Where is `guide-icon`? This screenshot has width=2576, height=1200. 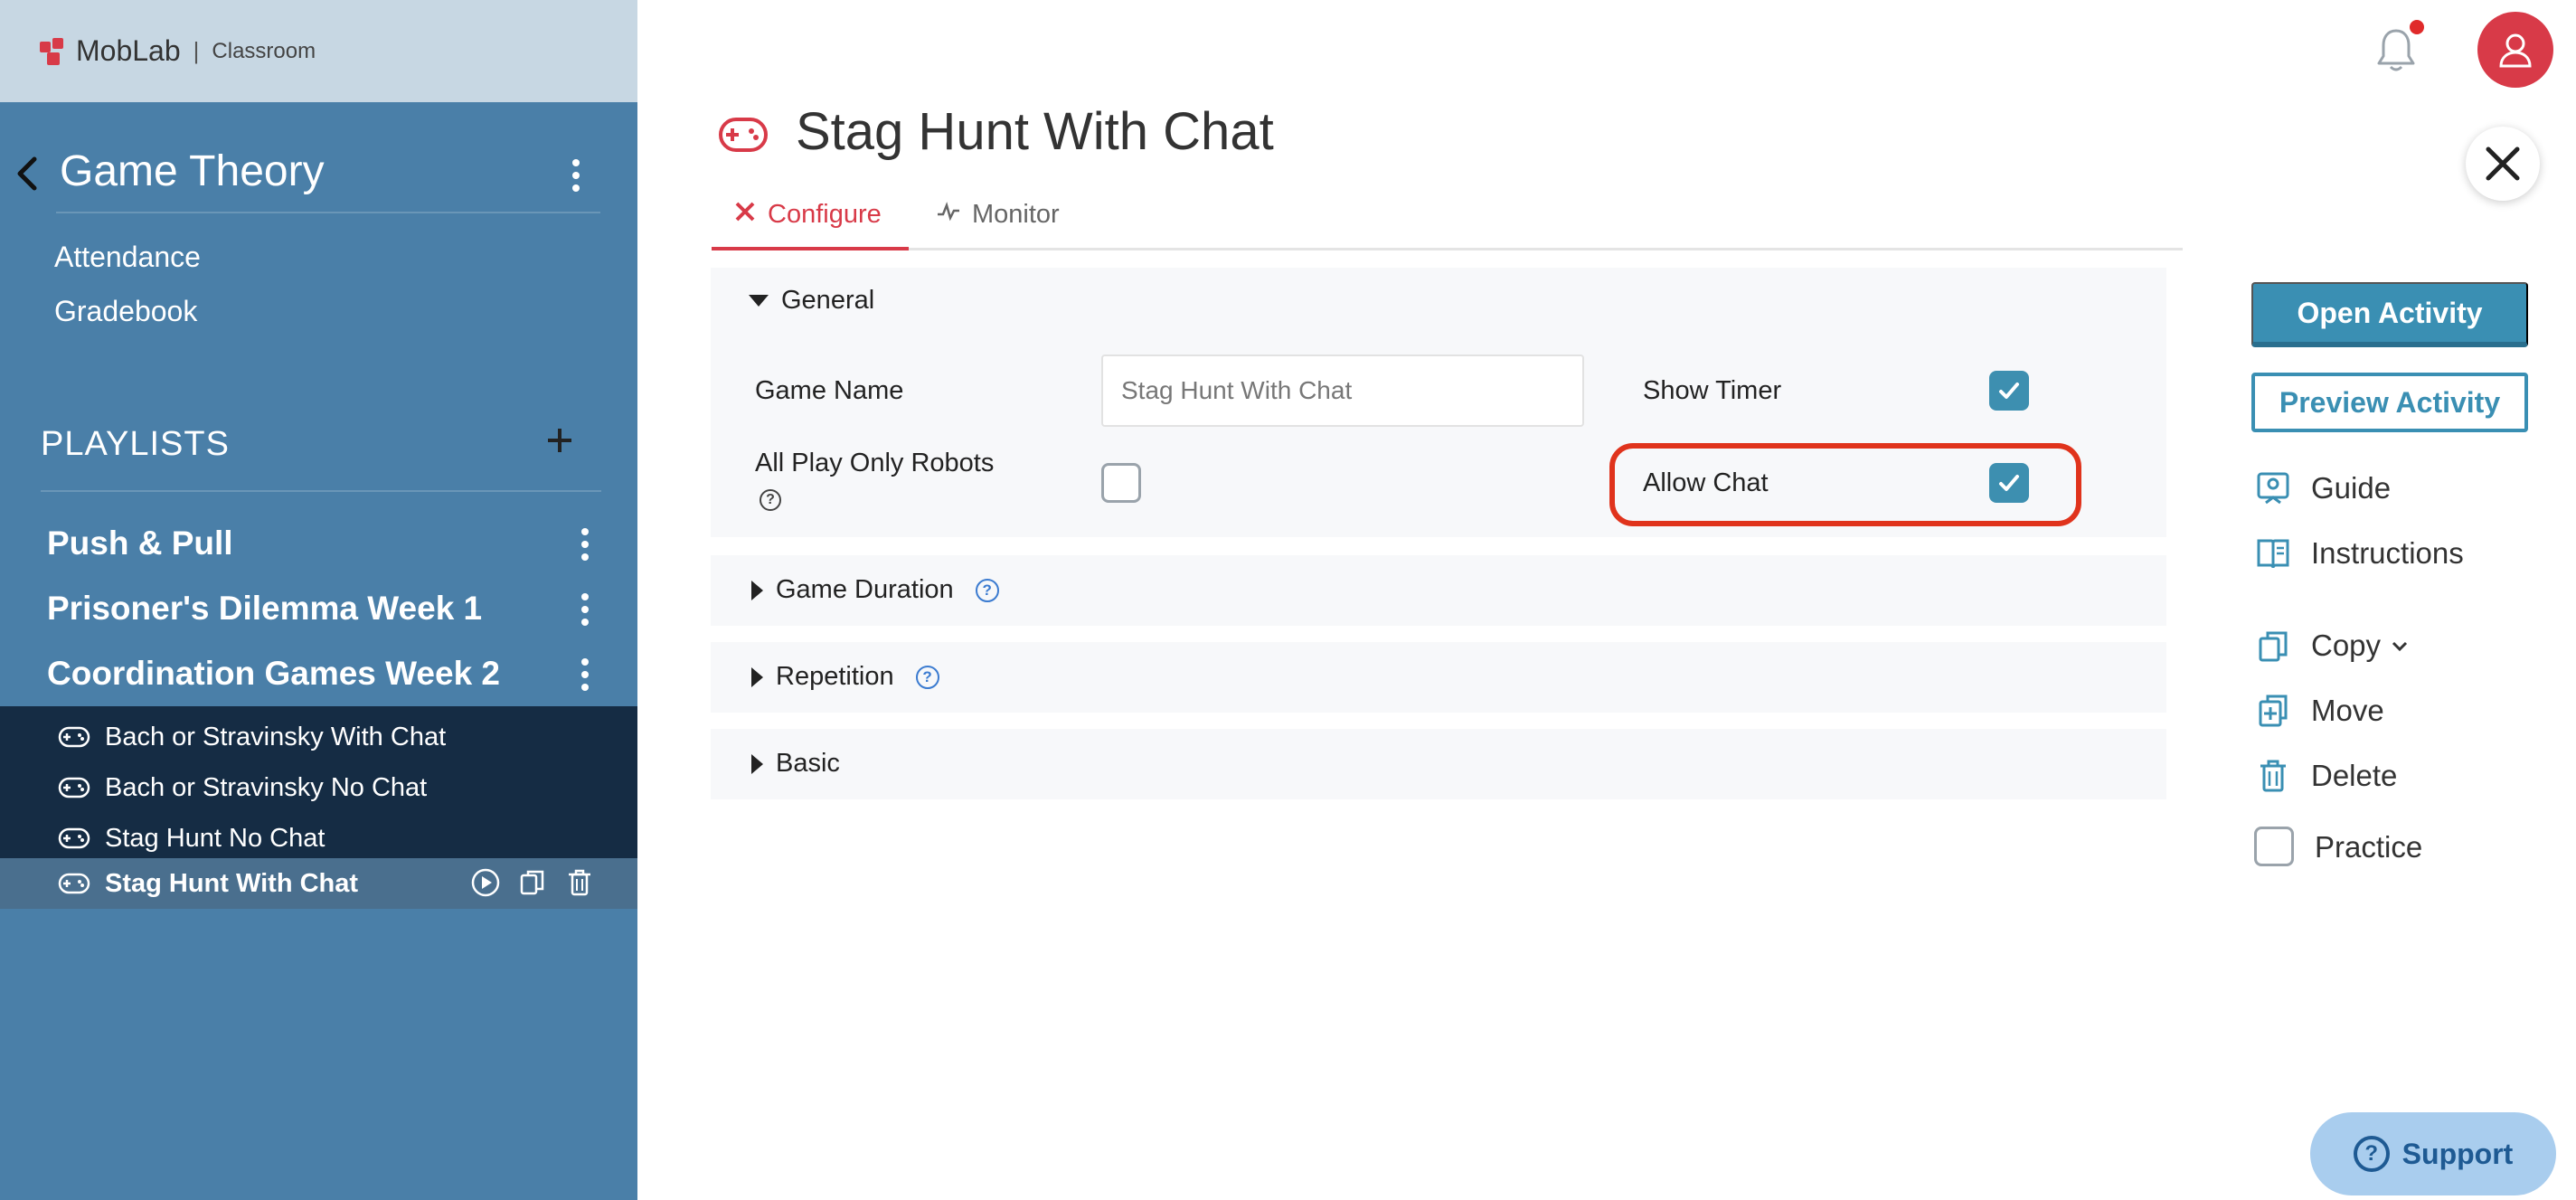
guide-icon is located at coordinates (2273, 488).